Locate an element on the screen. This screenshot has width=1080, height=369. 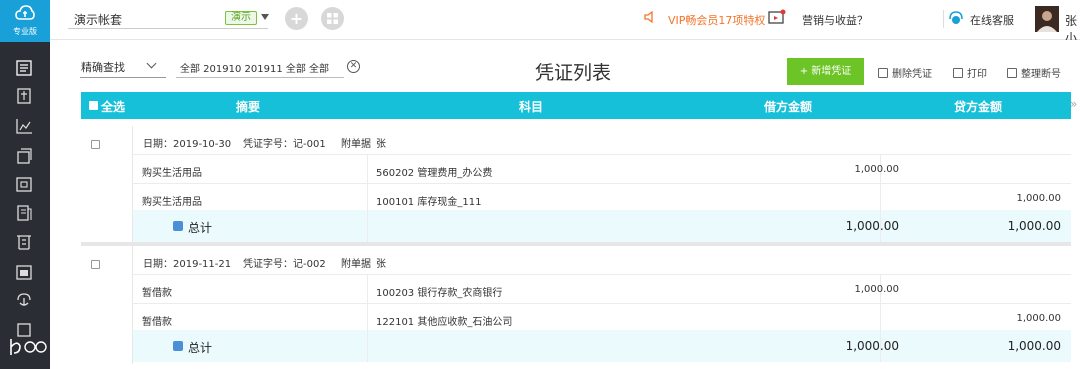
filter-input: 全部 201910 201911 全部 全部 is located at coordinates (254, 67).